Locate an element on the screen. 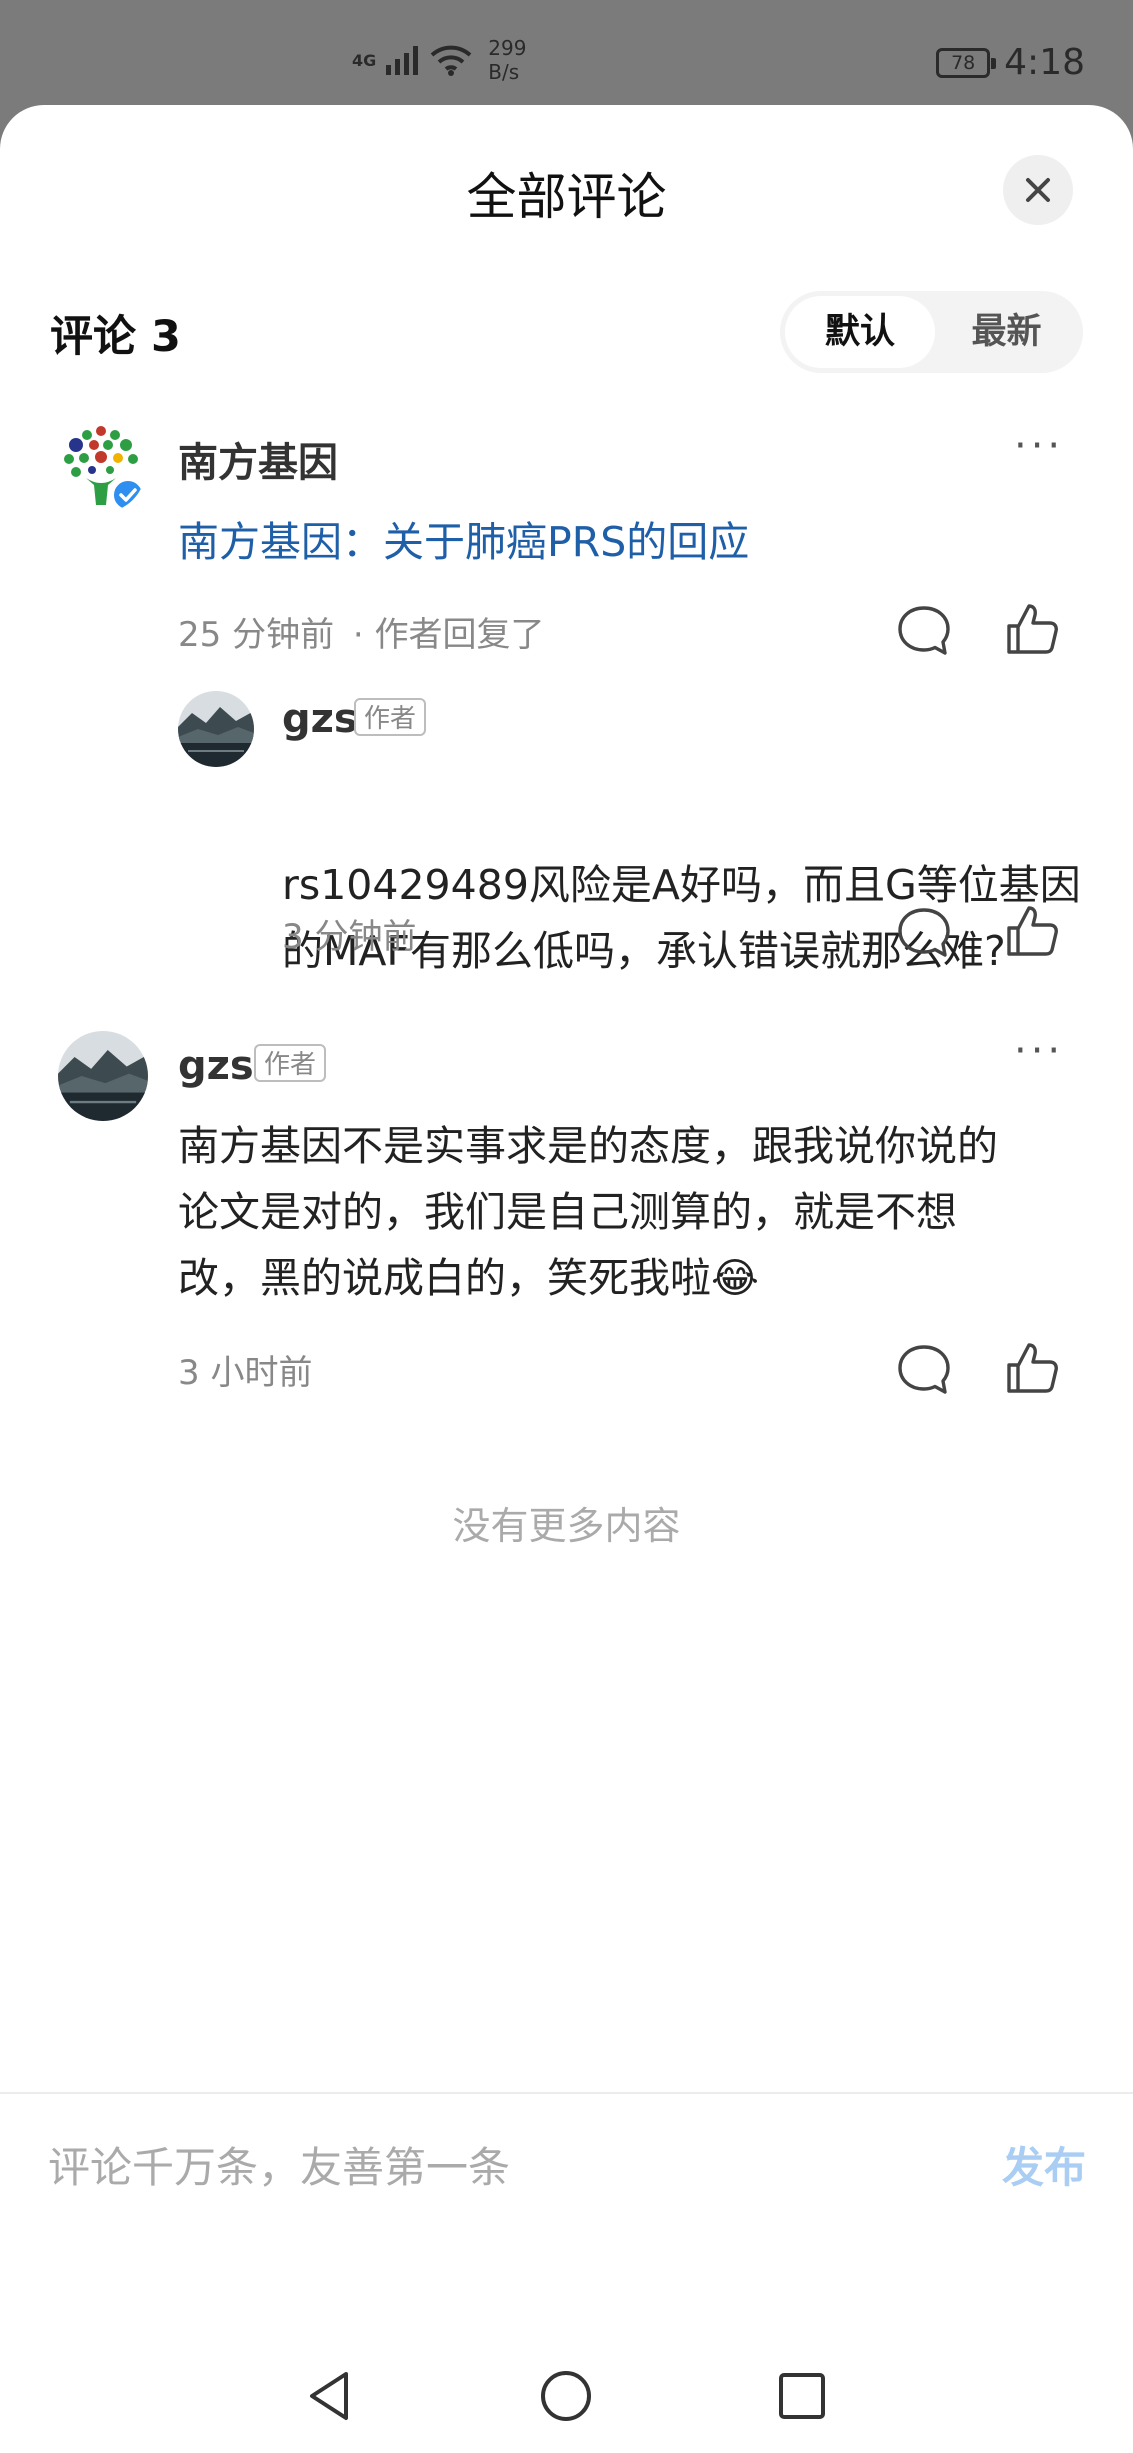  comment-author: gzs is located at coordinates (216, 1066).